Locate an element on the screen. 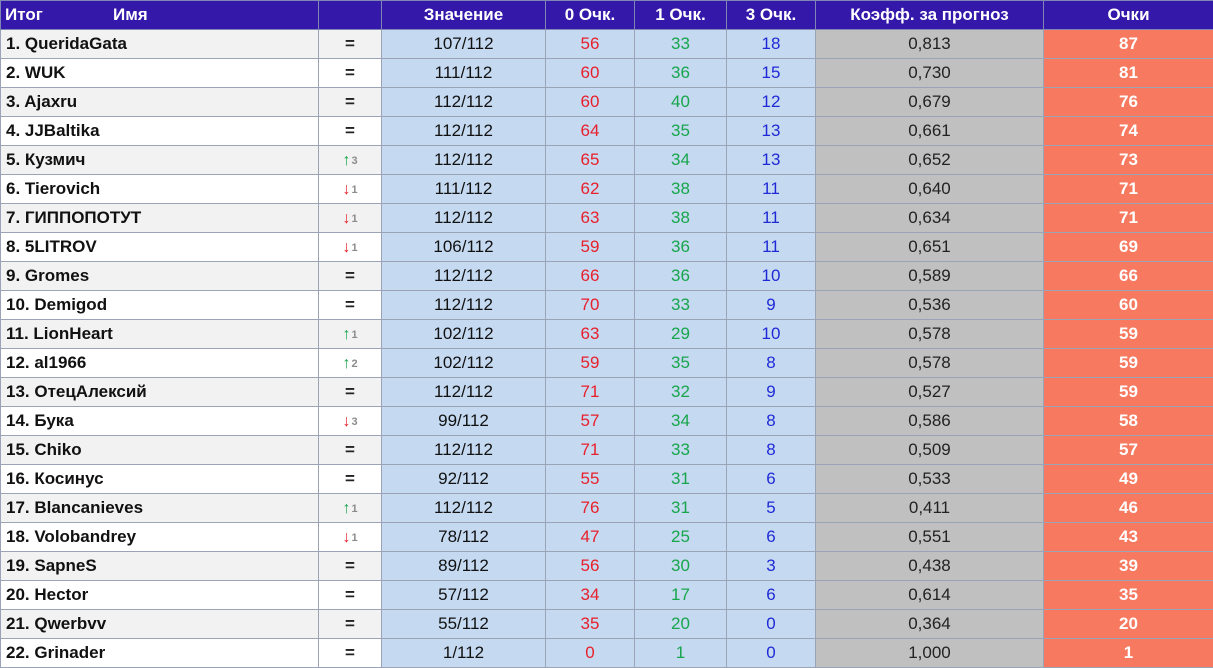 The width and height of the screenshot is (1213, 668). three-points-count: 18 is located at coordinates (771, 44).